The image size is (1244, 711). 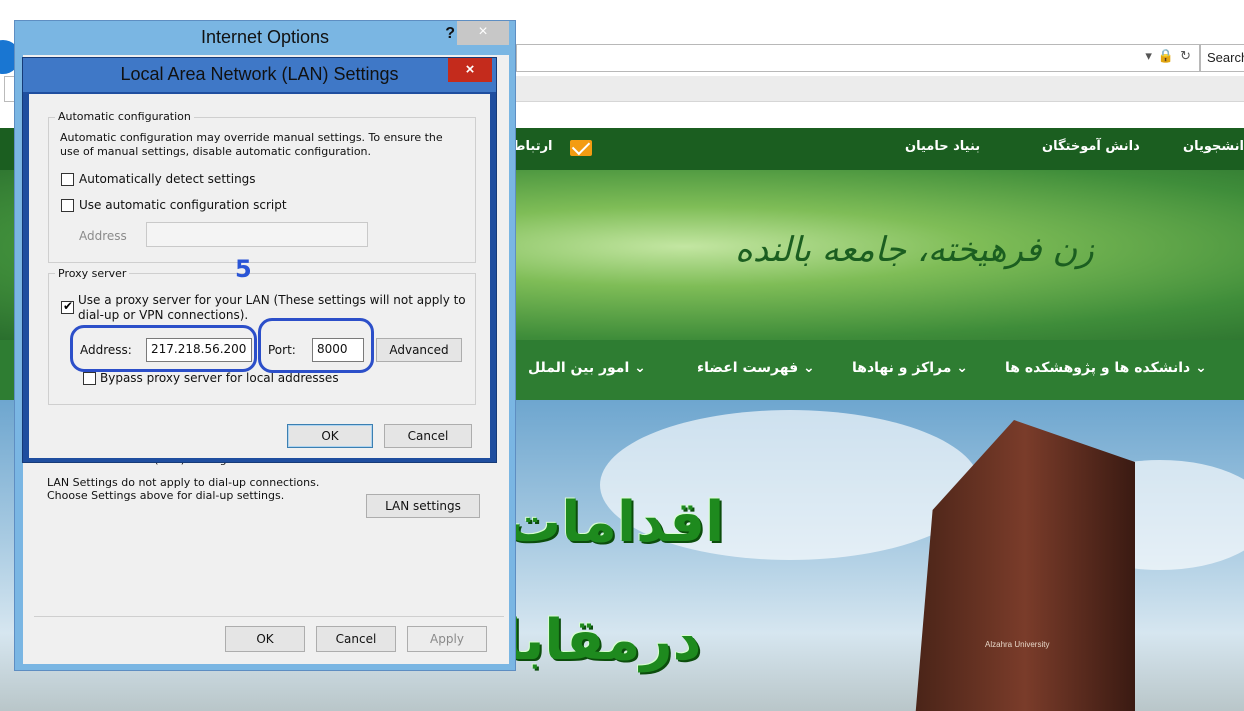 I want to click on use-script-checkbox, so click(x=67, y=205).